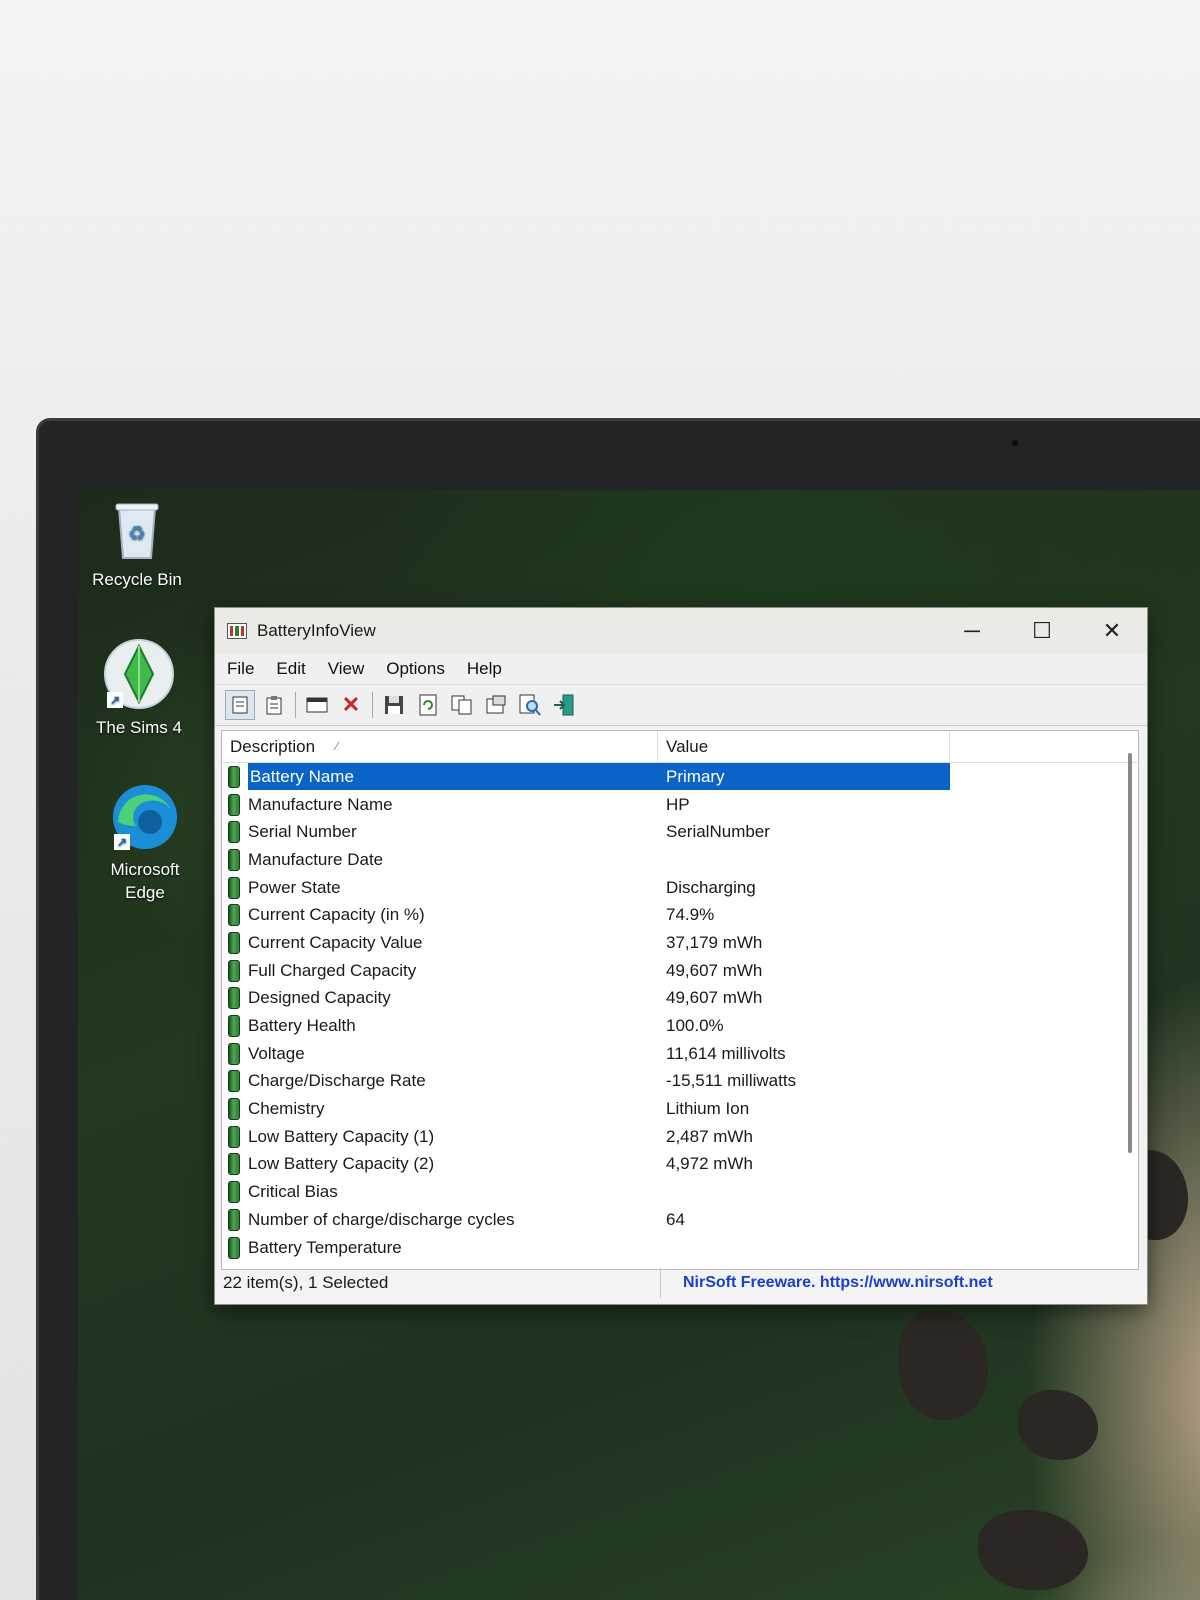 The width and height of the screenshot is (1200, 1600). I want to click on window-controls: ─ ☐ ✕, so click(1042, 631).